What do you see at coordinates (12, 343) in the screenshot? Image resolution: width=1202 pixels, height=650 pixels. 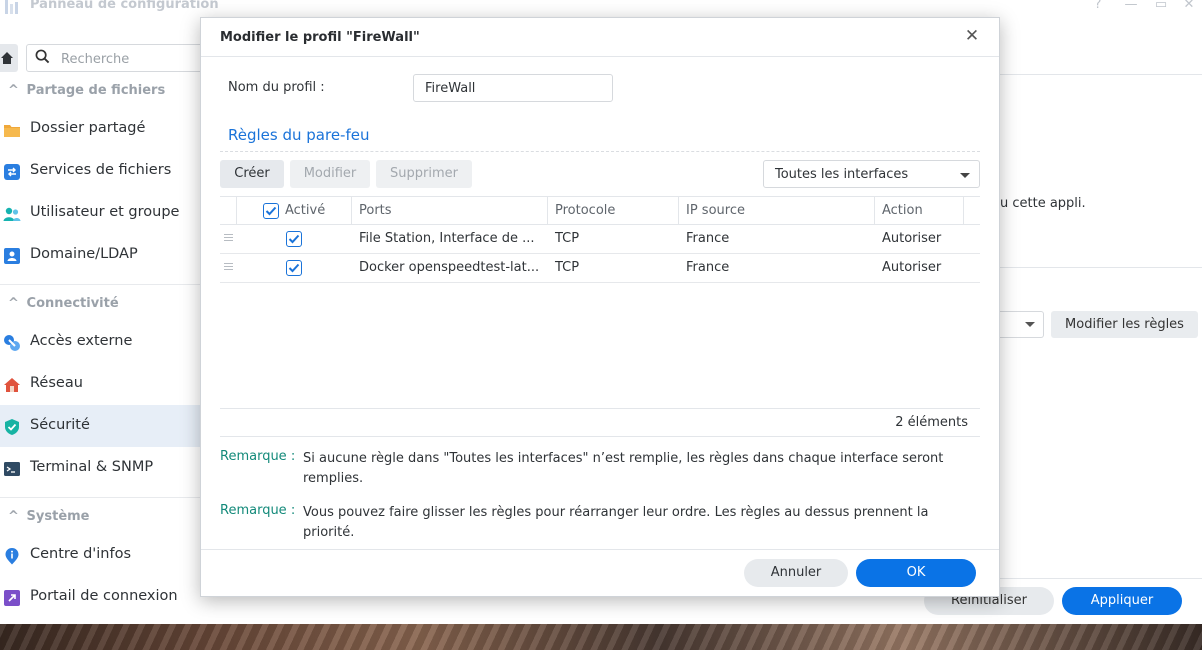 I see `external-access-icon` at bounding box center [12, 343].